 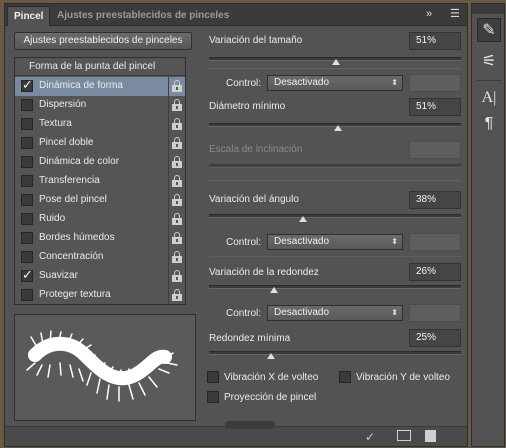 I want to click on brush-setting-row: Transferencia, so click(x=100, y=181).